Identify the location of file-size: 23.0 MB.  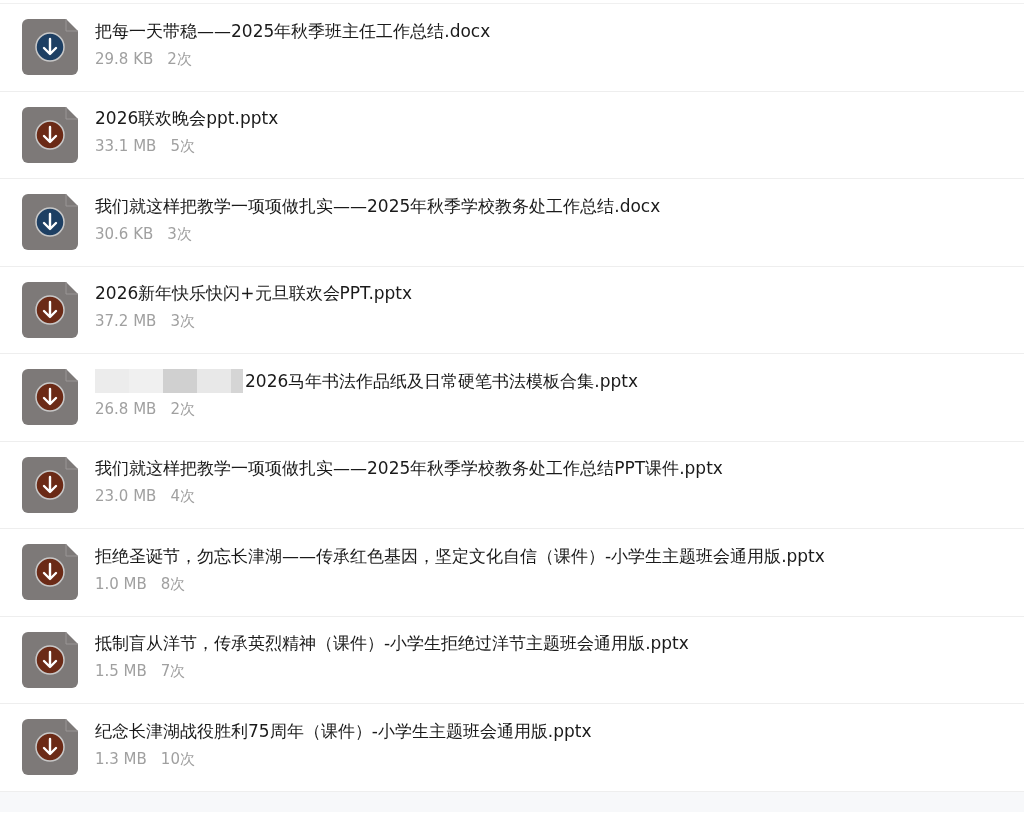
(126, 497).